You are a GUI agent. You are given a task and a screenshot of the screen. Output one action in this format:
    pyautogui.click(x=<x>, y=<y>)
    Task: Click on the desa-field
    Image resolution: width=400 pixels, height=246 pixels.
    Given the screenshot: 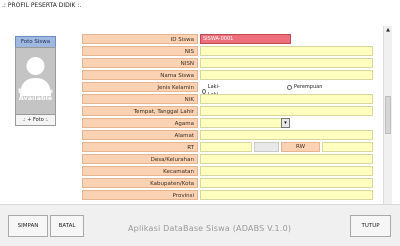 What is the action you would take?
    pyautogui.click(x=286, y=159)
    